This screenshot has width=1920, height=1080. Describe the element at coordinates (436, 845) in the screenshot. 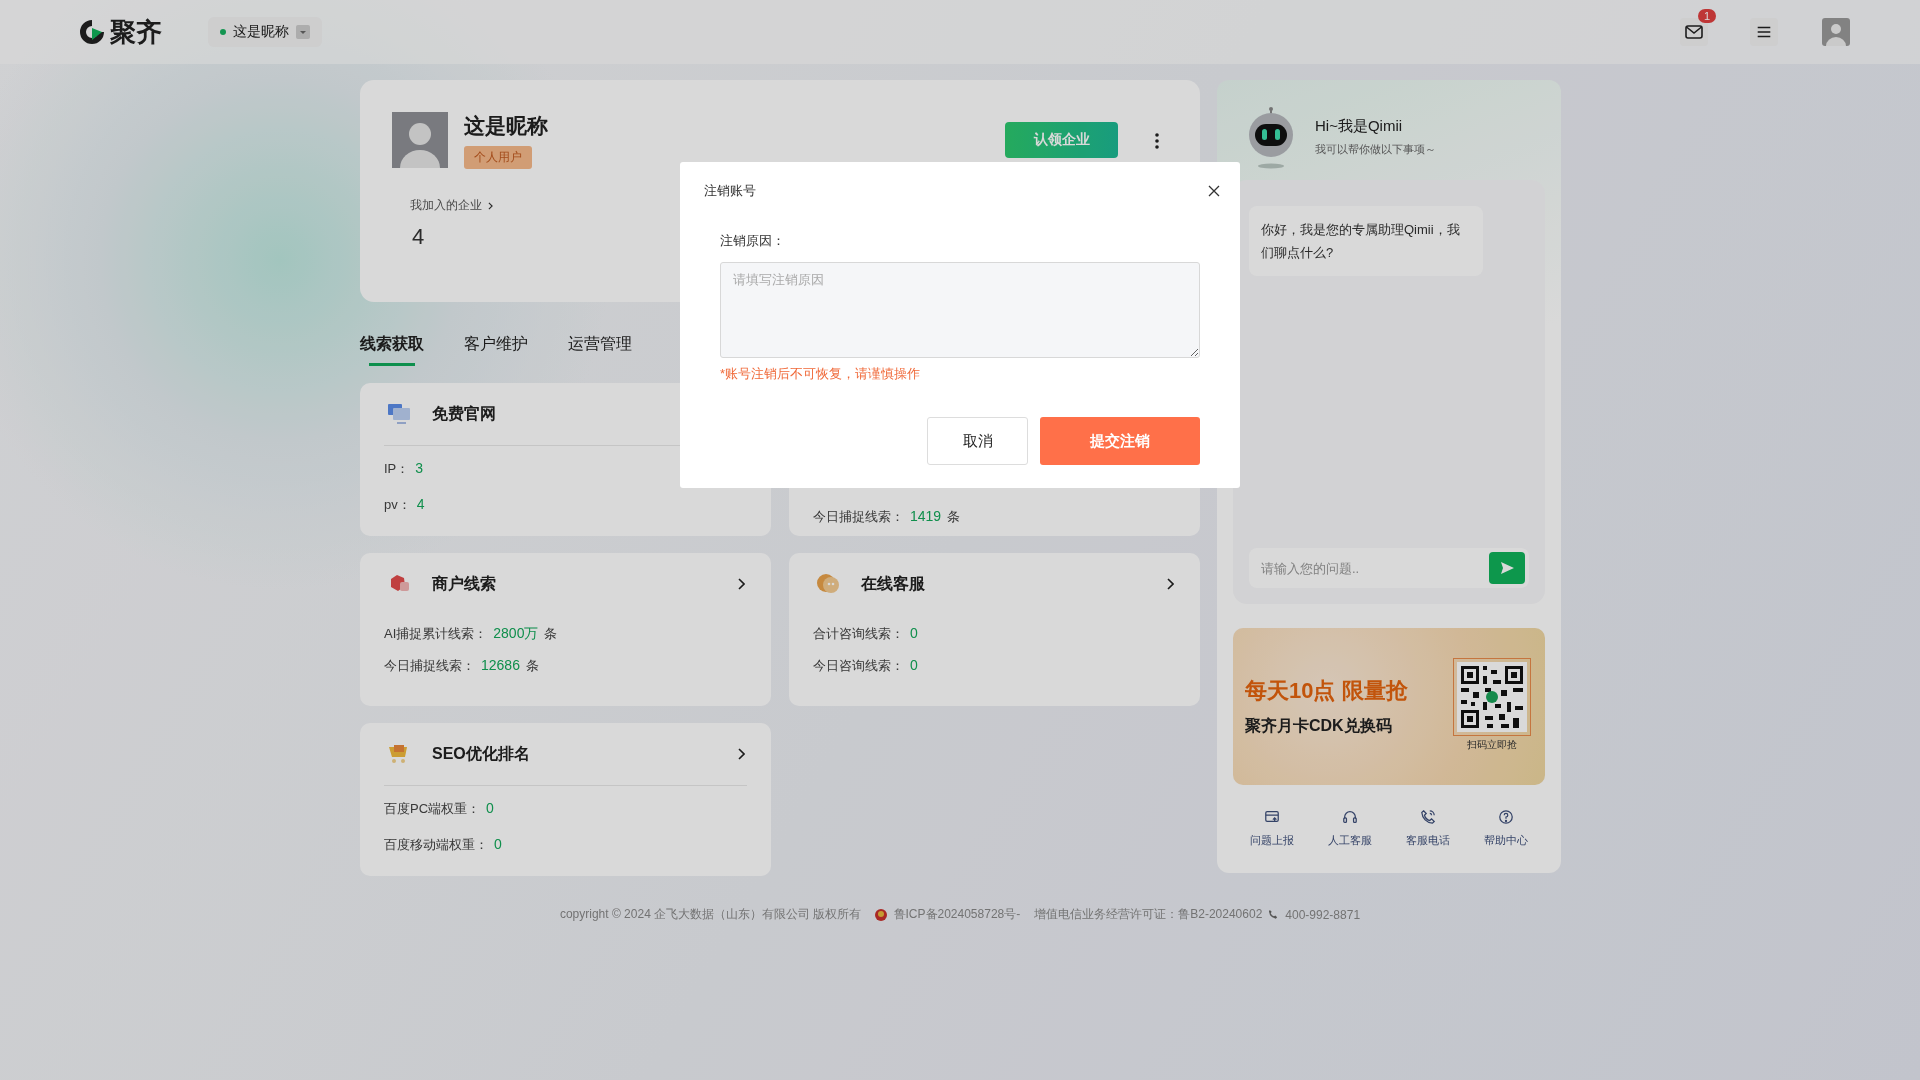

I see `stat-label: 百度移动端权重：` at that location.